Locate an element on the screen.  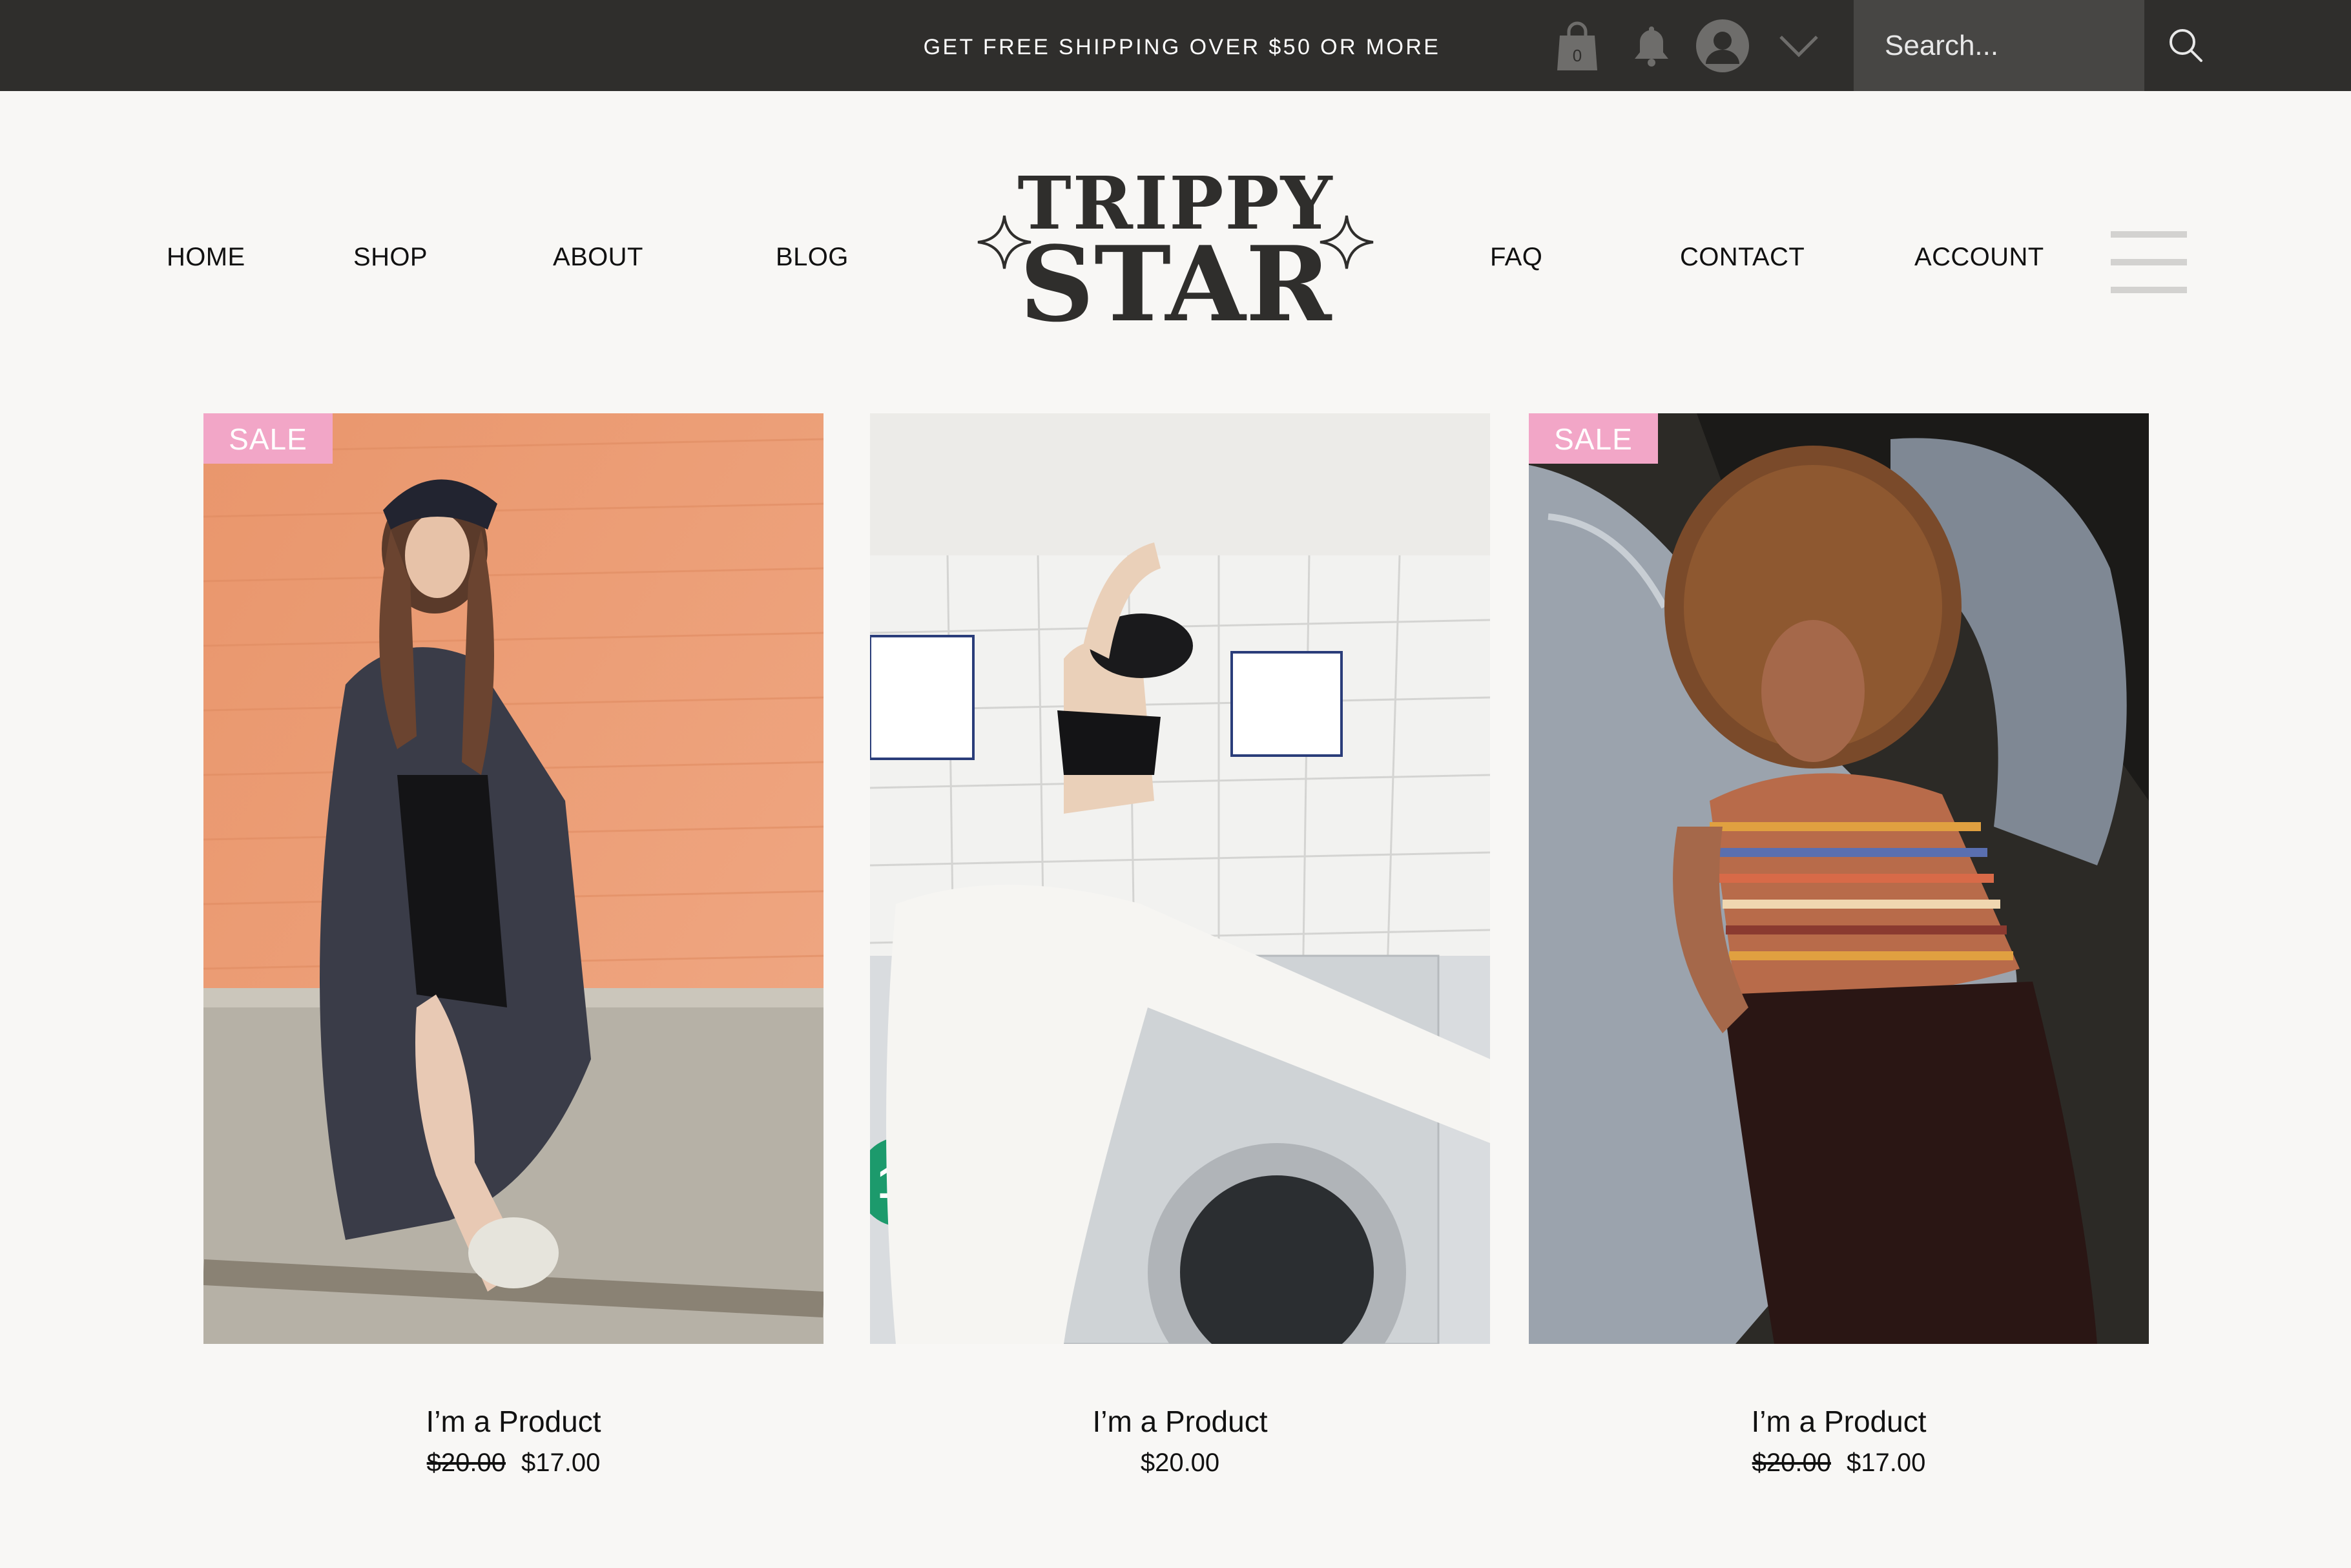
account-menu-toggle is located at coordinates (1799, 45).